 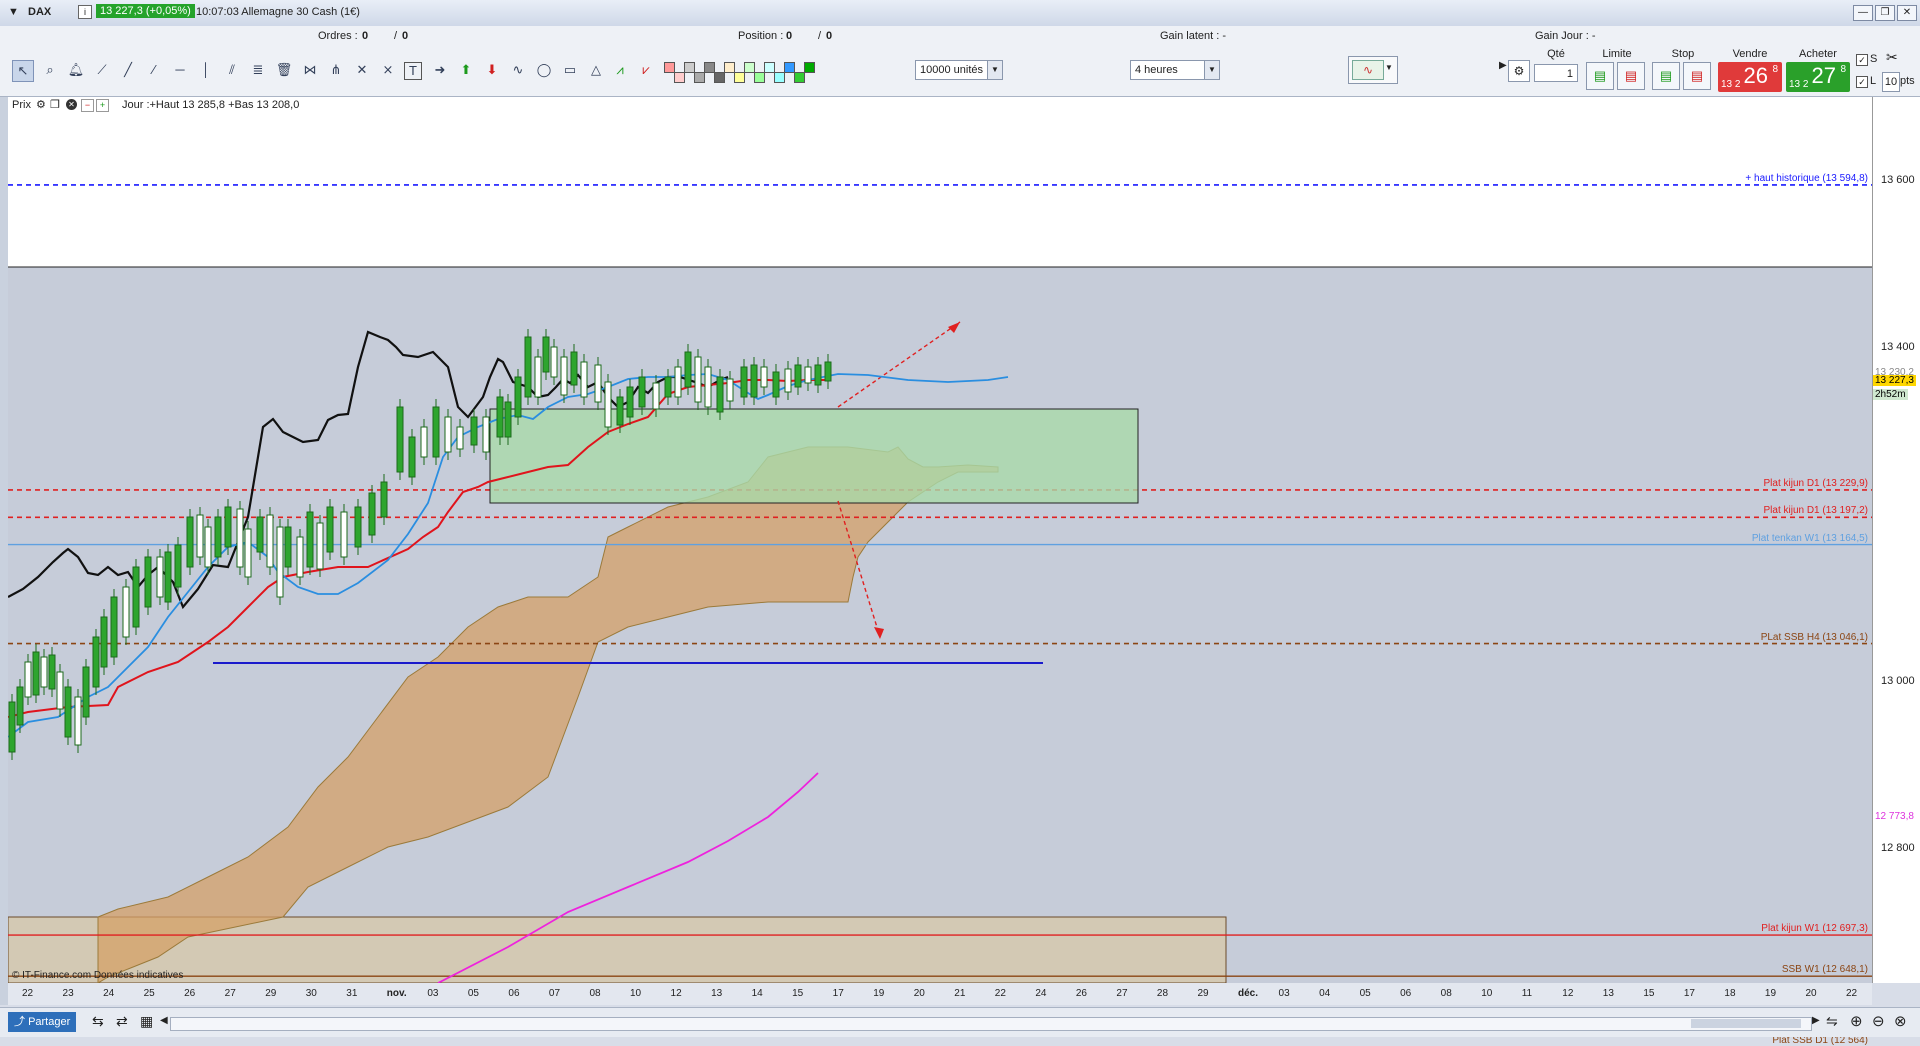 What do you see at coordinates (87, 105) in the screenshot?
I see `remove-icon: −` at bounding box center [87, 105].